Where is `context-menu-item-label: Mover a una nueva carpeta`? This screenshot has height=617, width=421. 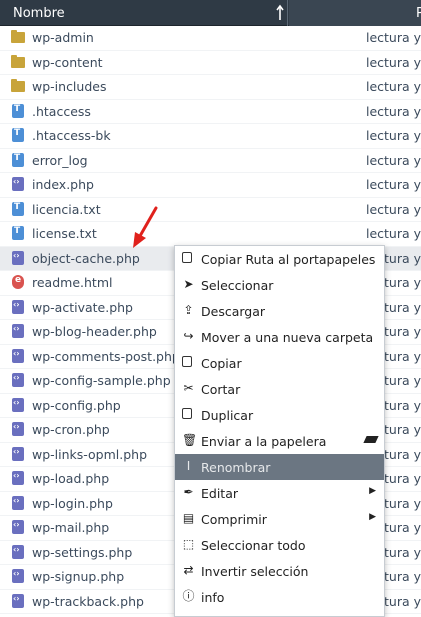
context-menu-item-label: Mover a una nueva carpeta is located at coordinates (287, 337).